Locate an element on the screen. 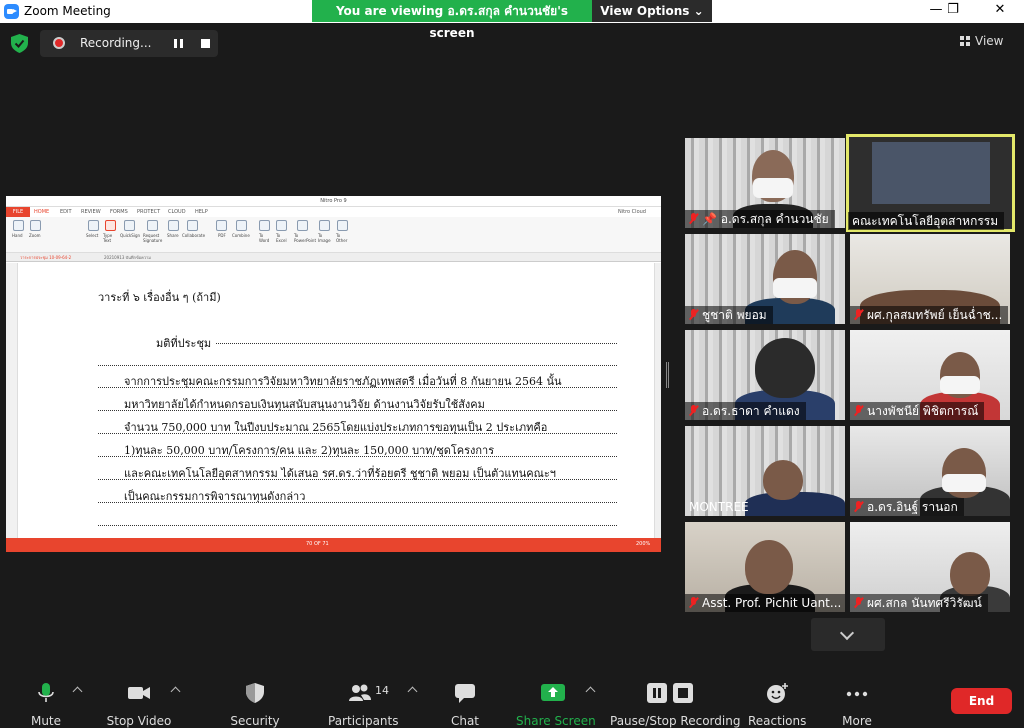  nitro-tab-help: HELP is located at coordinates (201, 212).